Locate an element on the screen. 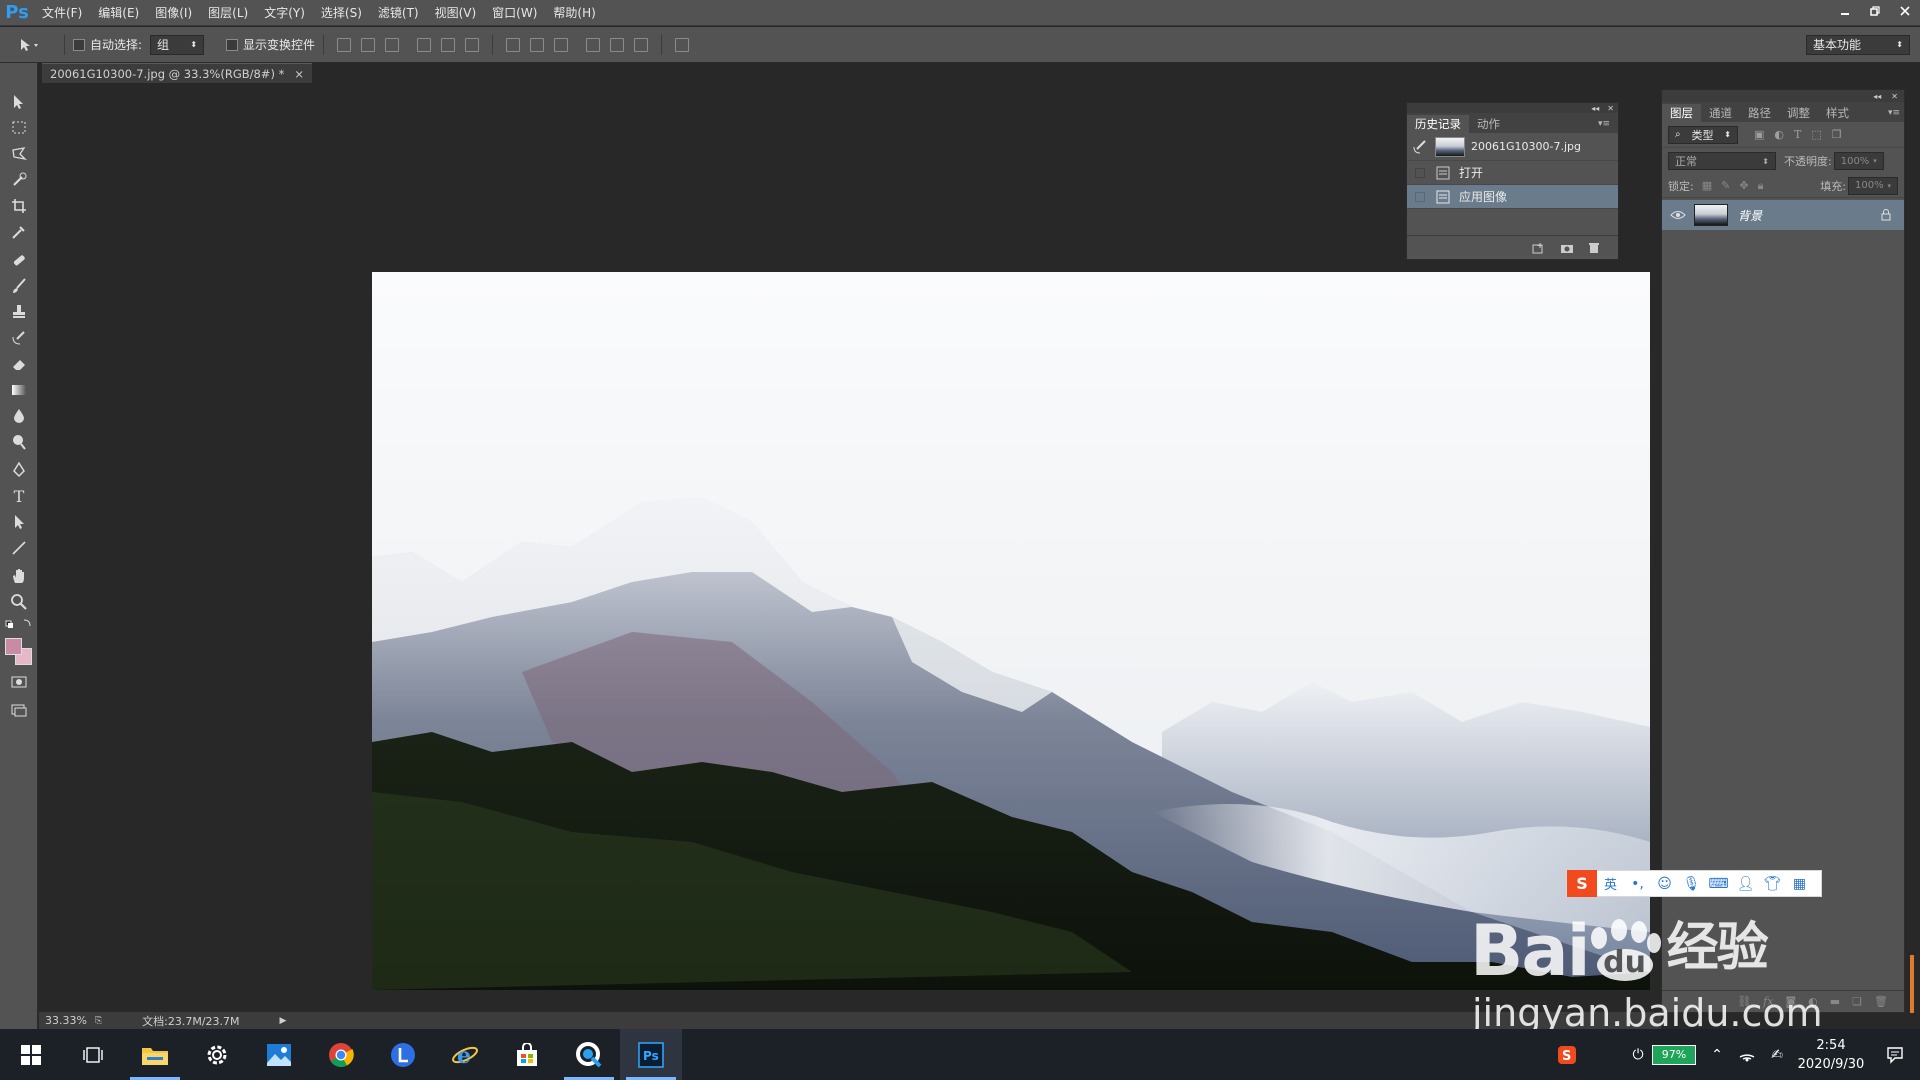 This screenshot has width=1920, height=1080. show-transform-controls-checkbox: 显示变换控件 is located at coordinates (270, 44).